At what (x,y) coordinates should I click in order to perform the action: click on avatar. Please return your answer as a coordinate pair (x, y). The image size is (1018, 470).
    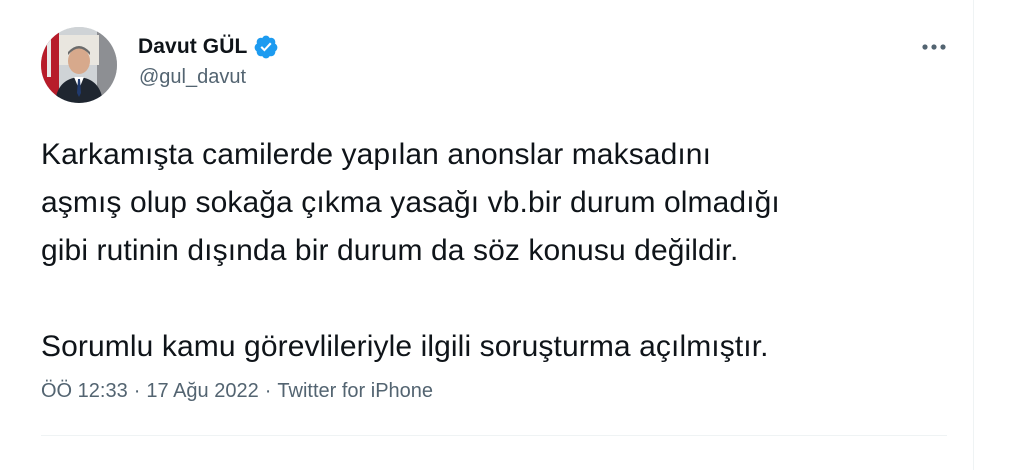
    Looking at the image, I should click on (79, 65).